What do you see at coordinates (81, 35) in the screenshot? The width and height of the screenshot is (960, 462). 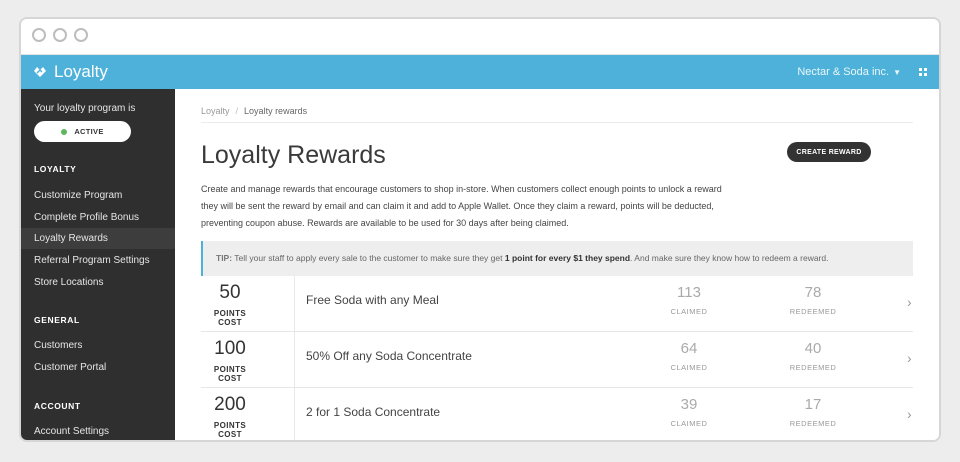 I see `window-maximize-button` at bounding box center [81, 35].